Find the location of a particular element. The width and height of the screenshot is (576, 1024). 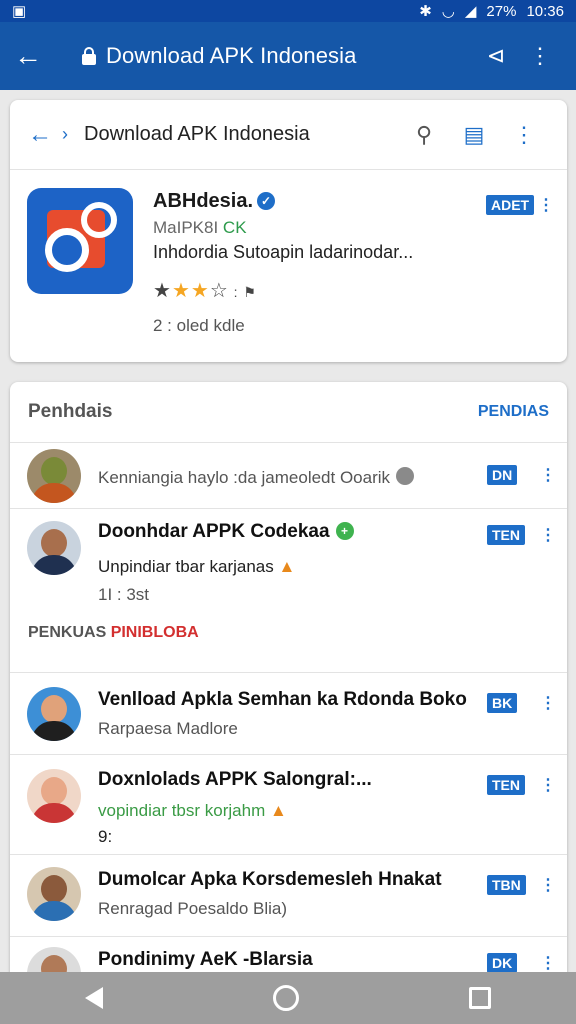

item-title: Dumolcar Apka Korsdemesleh Hnakat is located at coordinates (270, 879).